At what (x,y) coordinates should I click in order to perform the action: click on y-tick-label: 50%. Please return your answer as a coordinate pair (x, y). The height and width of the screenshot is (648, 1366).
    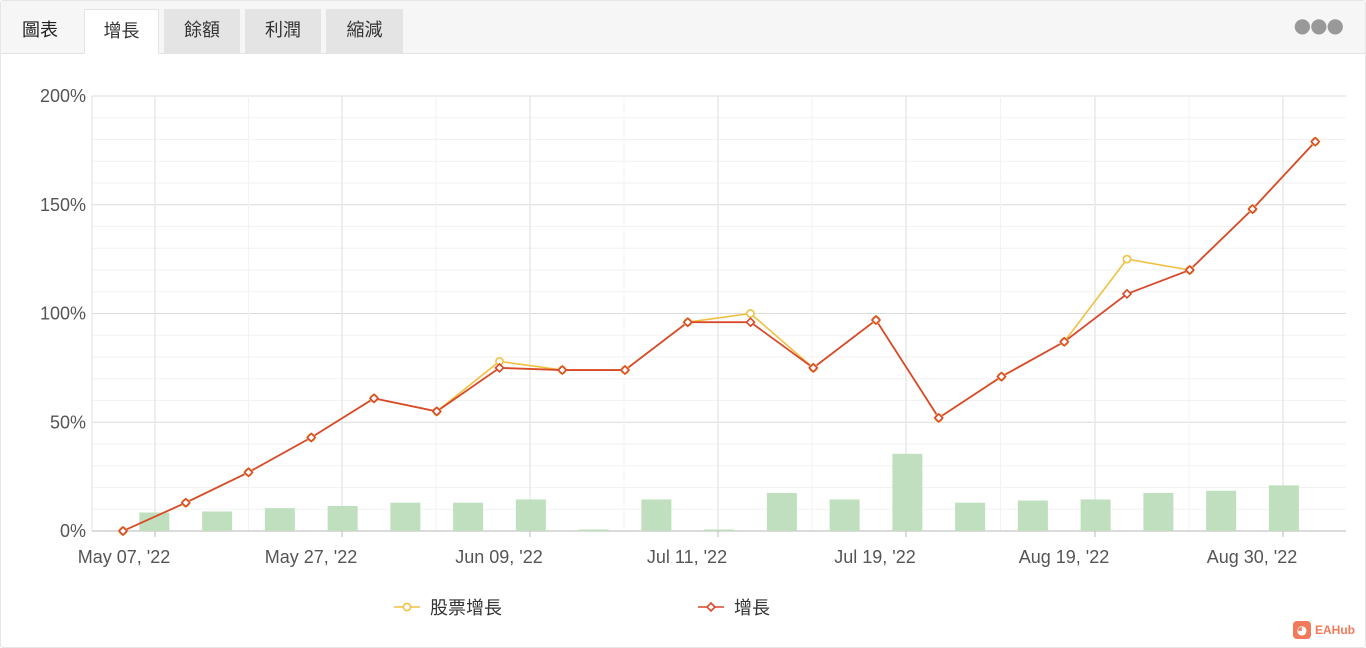
    Looking at the image, I should click on (68, 422).